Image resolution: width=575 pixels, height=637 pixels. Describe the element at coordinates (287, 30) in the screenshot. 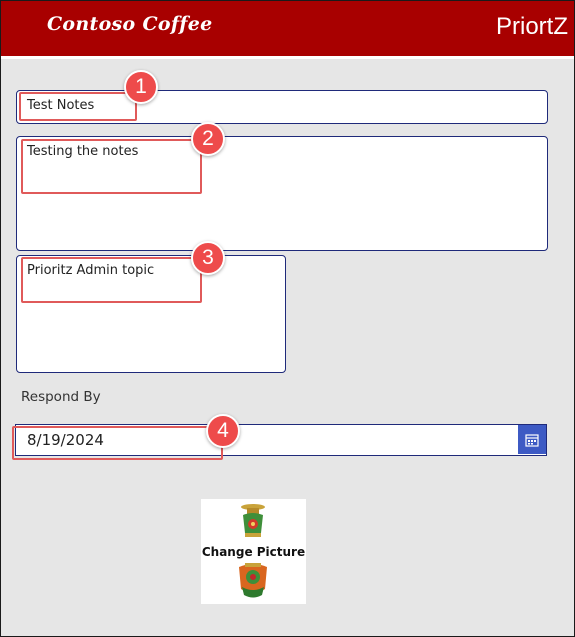

I see `app-header: Contoso Coffee PriortZ` at that location.